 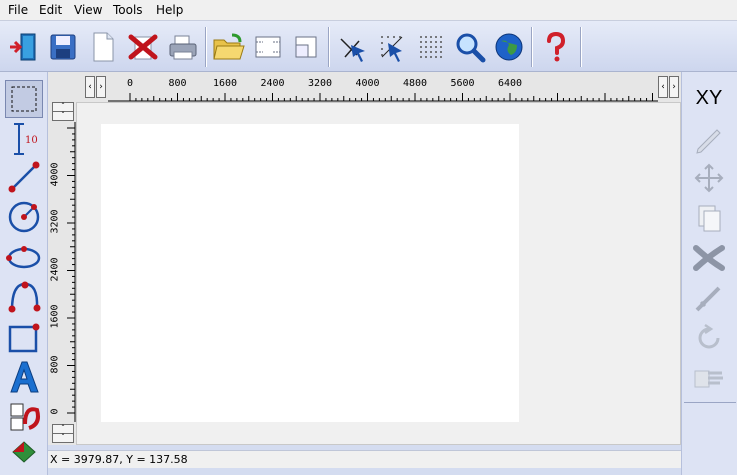 I want to click on trim-button, so click(x=709, y=298).